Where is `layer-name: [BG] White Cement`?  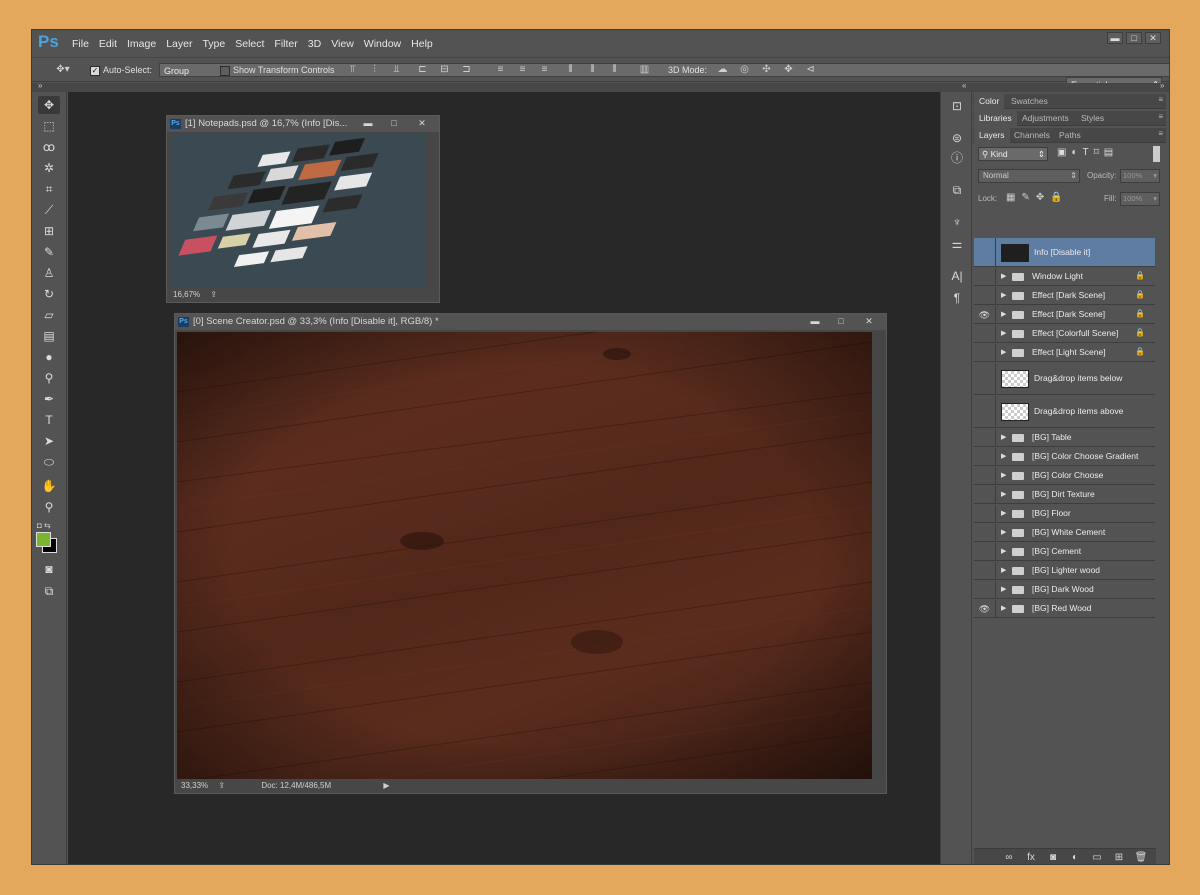 layer-name: [BG] White Cement is located at coordinates (1068, 532).